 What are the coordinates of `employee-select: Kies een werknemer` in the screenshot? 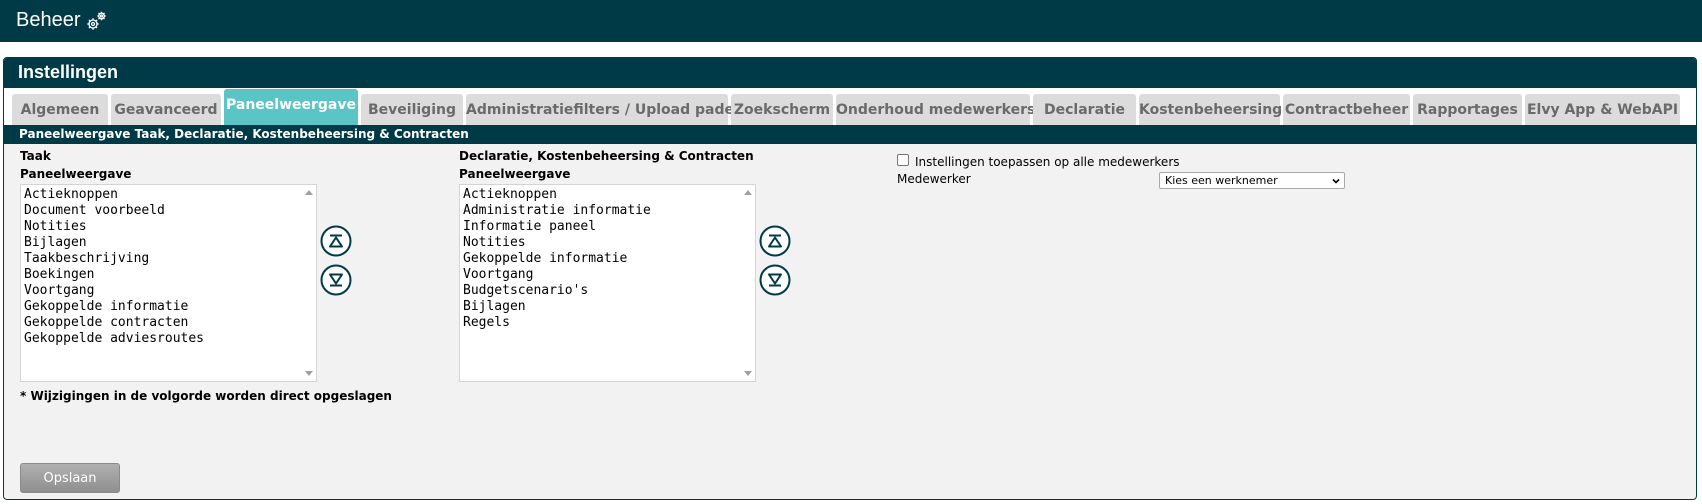 It's located at (1252, 180).